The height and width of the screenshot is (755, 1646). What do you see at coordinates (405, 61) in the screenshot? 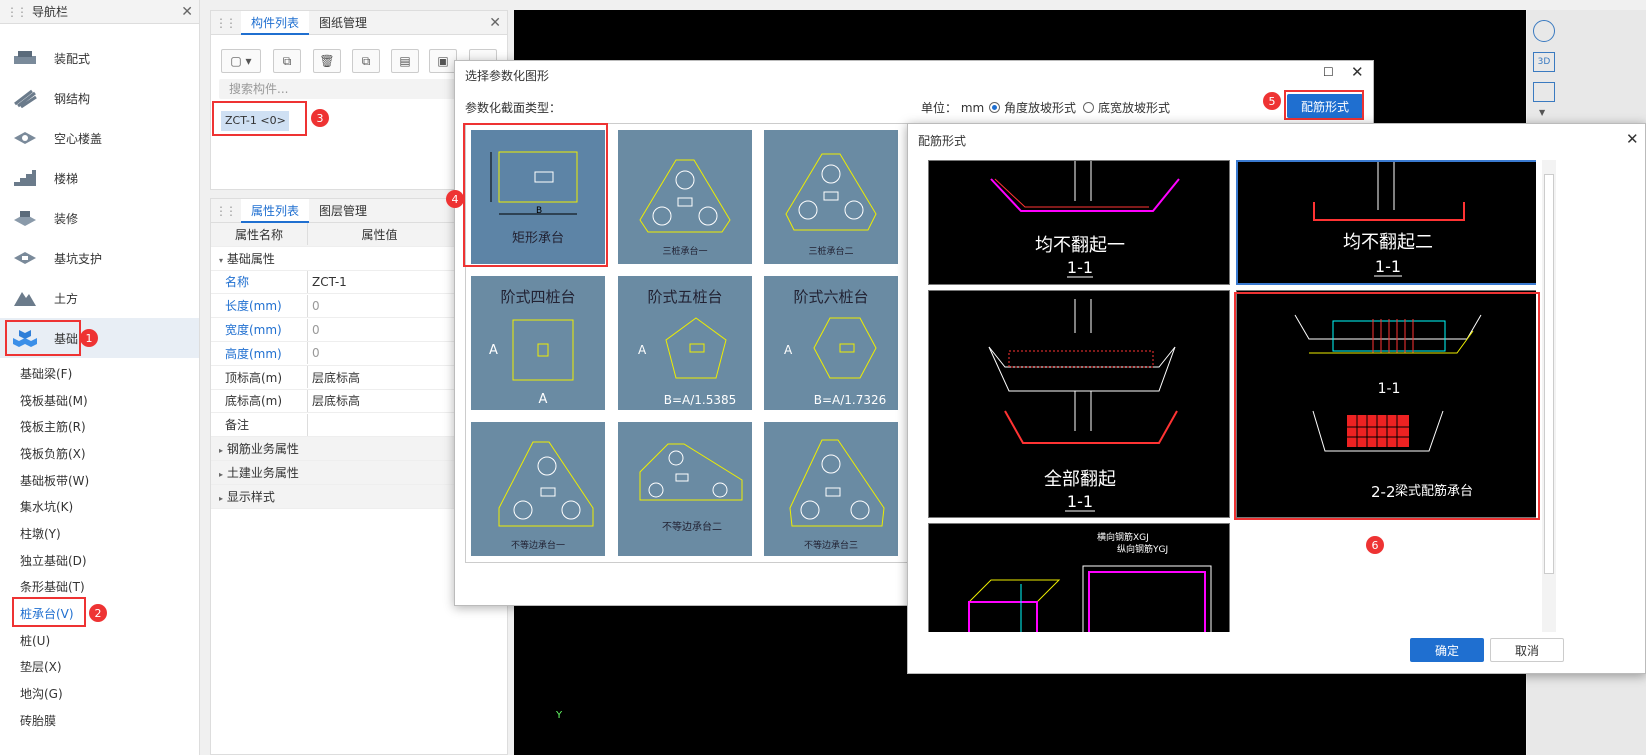
I see `layer-copy-button: ▤` at bounding box center [405, 61].